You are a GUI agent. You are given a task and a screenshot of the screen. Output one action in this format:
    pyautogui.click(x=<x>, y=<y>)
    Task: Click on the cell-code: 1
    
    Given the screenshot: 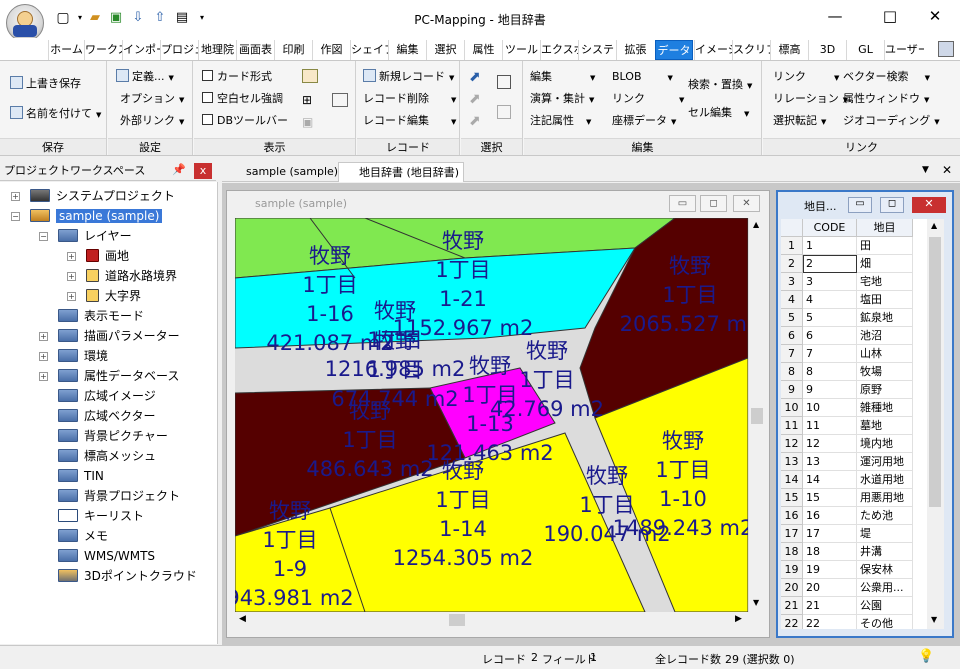 What is the action you would take?
    pyautogui.click(x=830, y=246)
    